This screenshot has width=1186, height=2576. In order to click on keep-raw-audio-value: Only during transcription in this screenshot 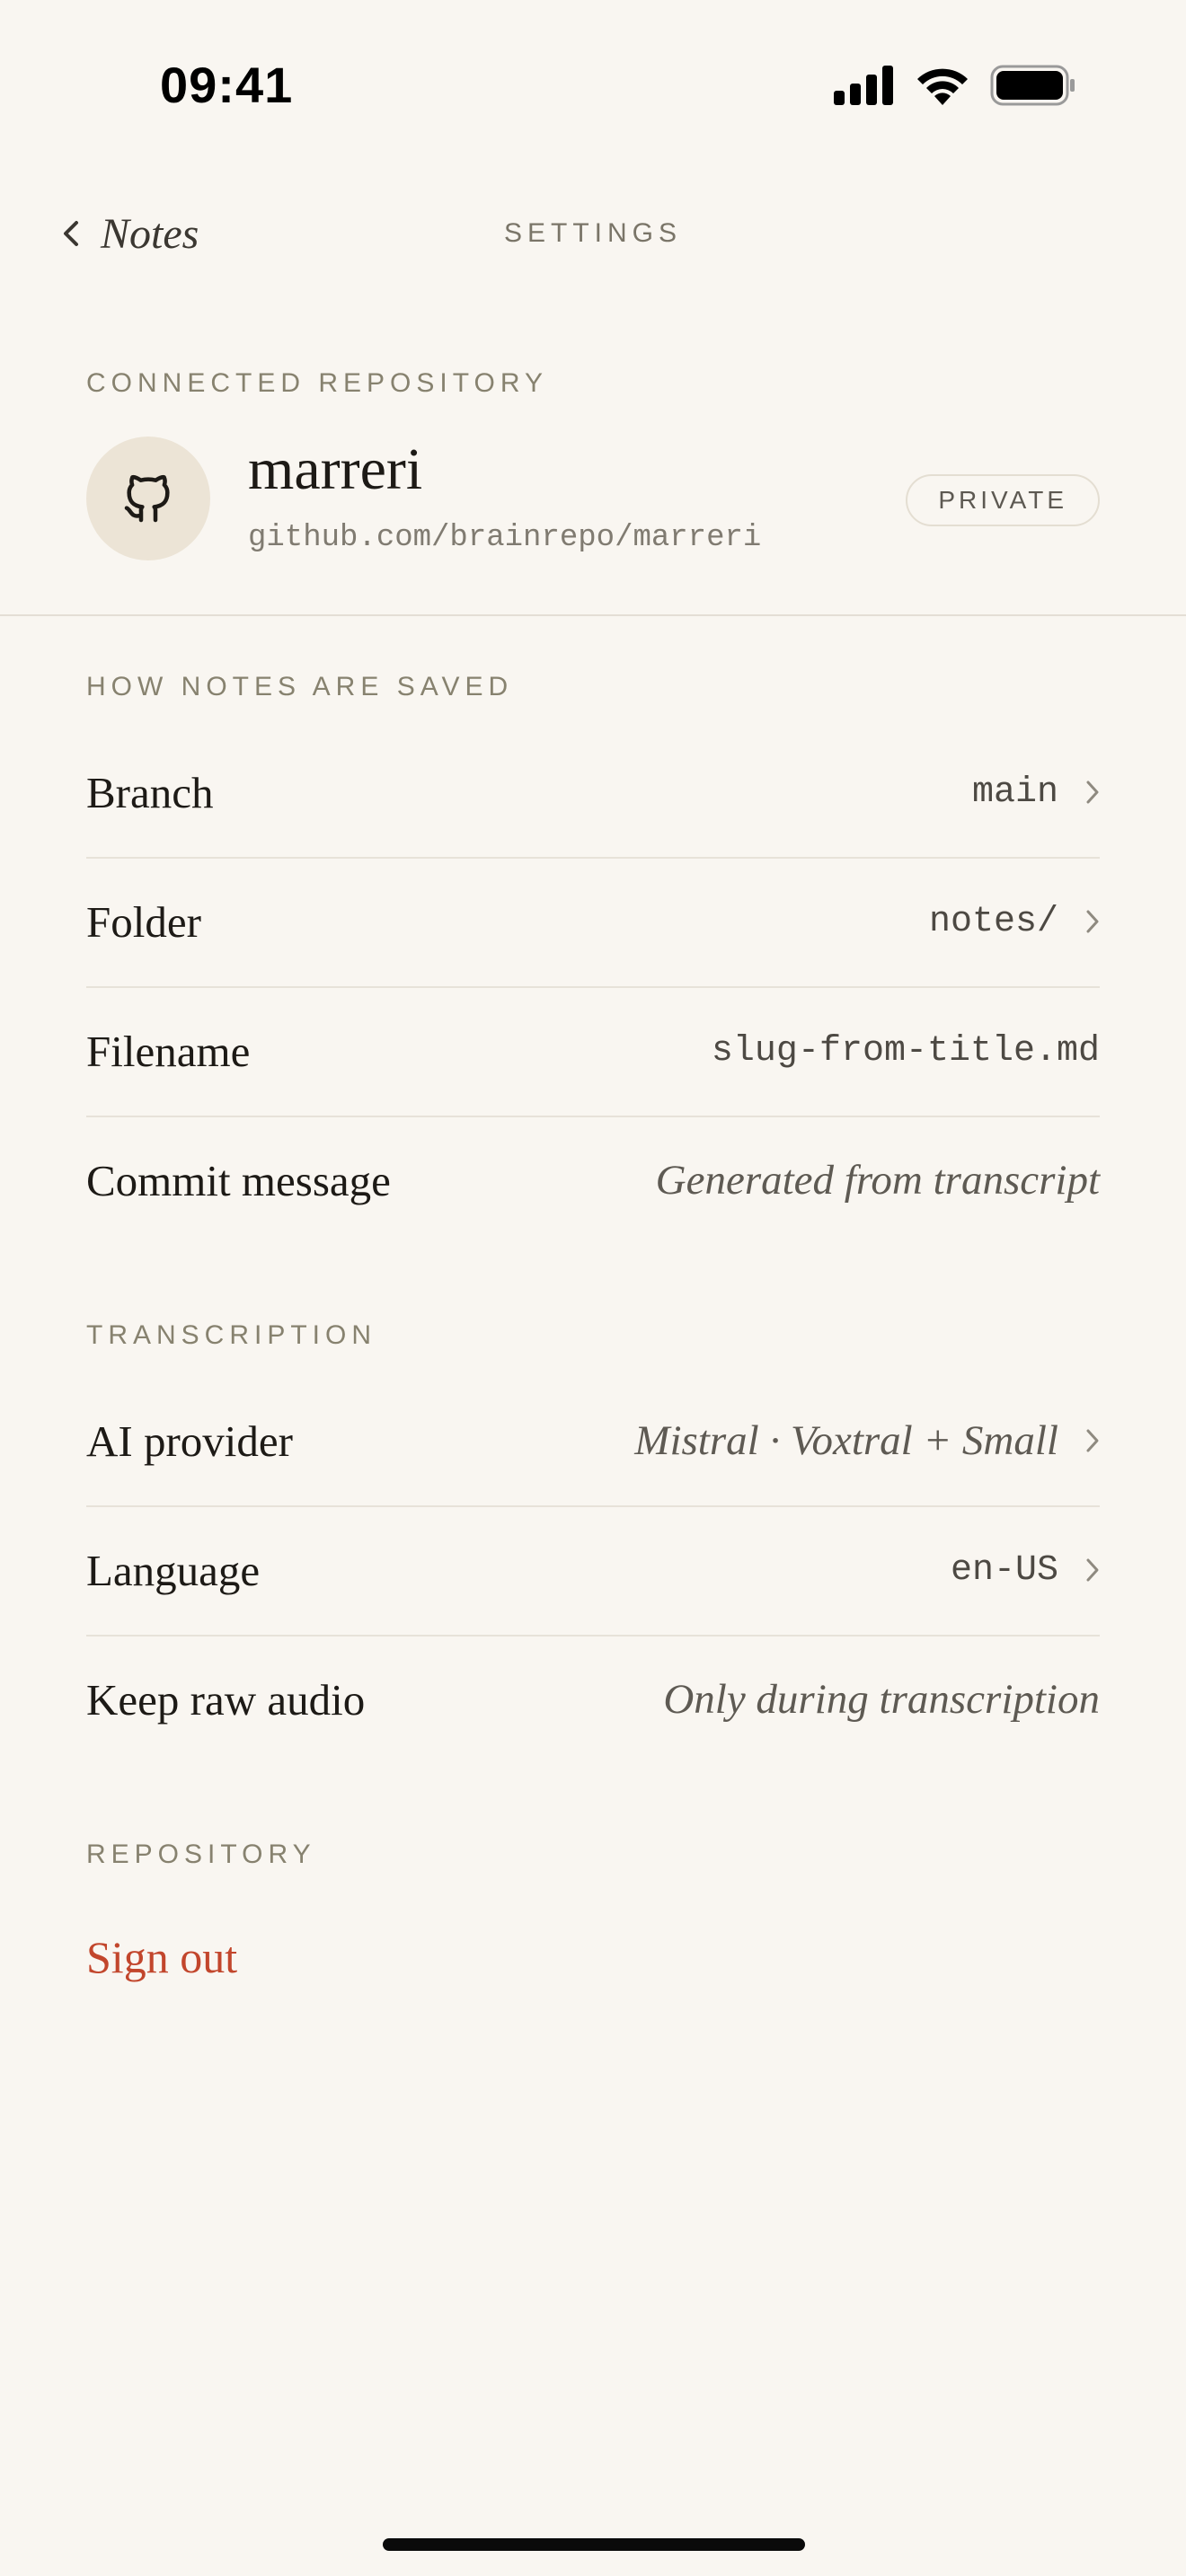, I will do `click(881, 1699)`.